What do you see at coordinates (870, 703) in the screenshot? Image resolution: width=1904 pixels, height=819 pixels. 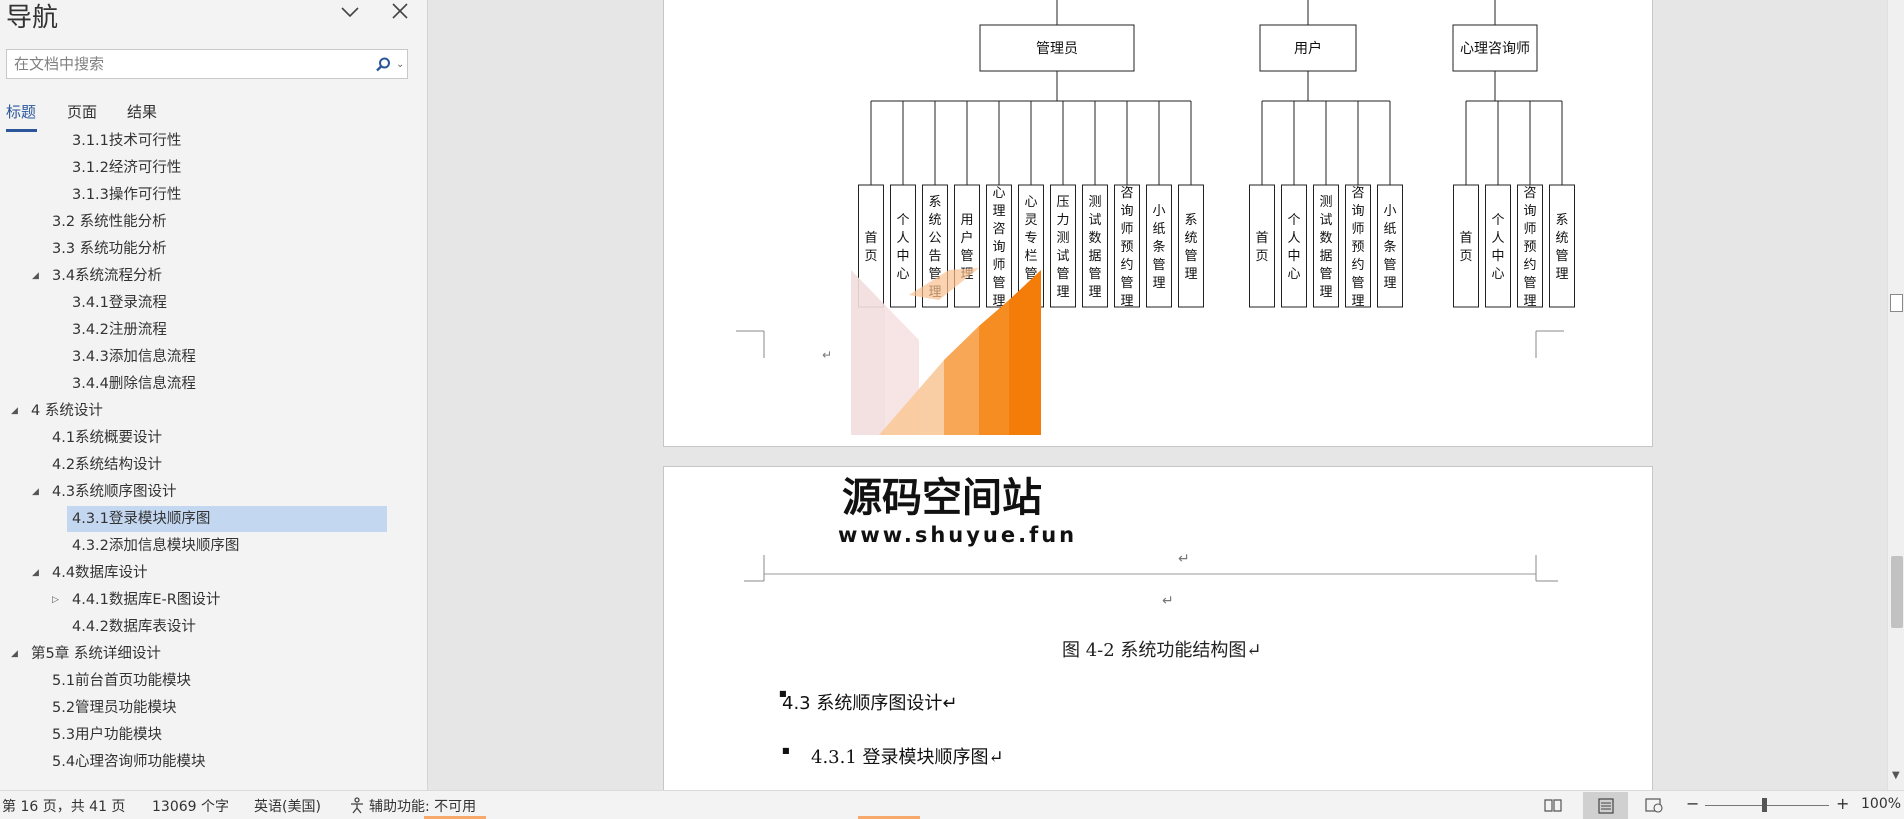 I see `section-heading-text: 4.3 系统顺序图设计↵` at bounding box center [870, 703].